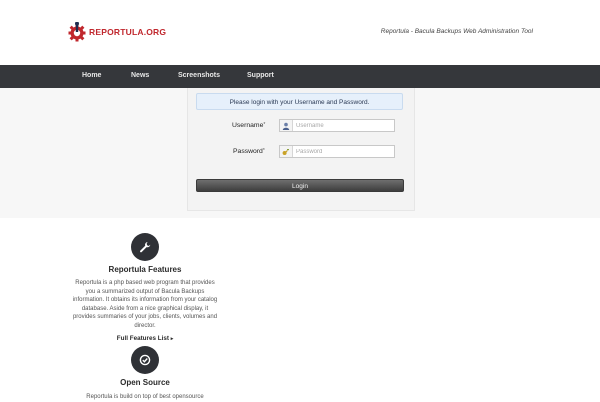 The image size is (600, 402). I want to click on nav-item-support: Support, so click(260, 75).